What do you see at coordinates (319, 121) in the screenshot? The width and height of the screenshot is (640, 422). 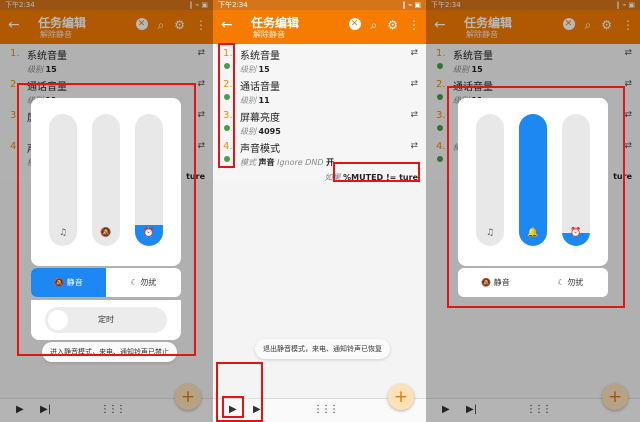 I see `task-row: 3. 屏幕亮度 级别 4095 ⇄` at bounding box center [319, 121].